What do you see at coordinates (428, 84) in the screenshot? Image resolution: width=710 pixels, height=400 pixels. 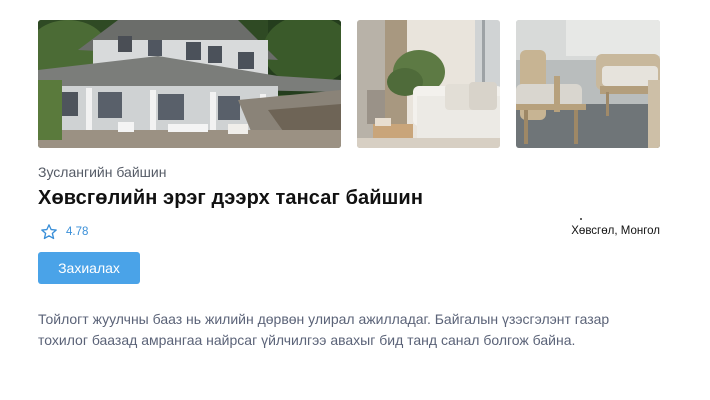 I see `living-room-photo` at bounding box center [428, 84].